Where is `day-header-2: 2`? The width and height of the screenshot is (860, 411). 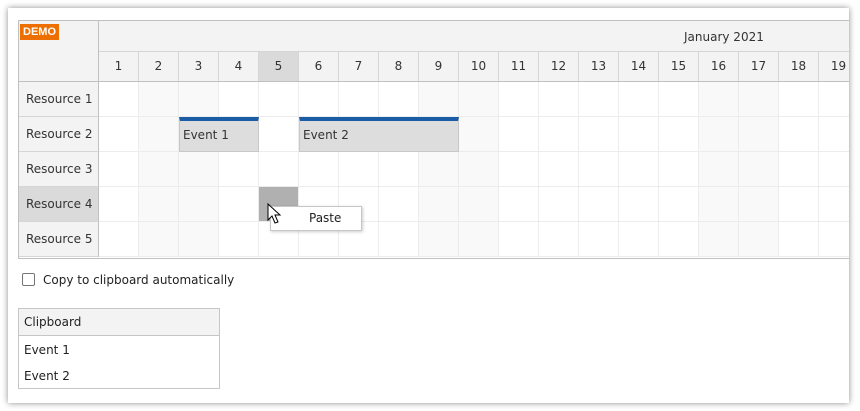
day-header-2: 2 is located at coordinates (159, 66).